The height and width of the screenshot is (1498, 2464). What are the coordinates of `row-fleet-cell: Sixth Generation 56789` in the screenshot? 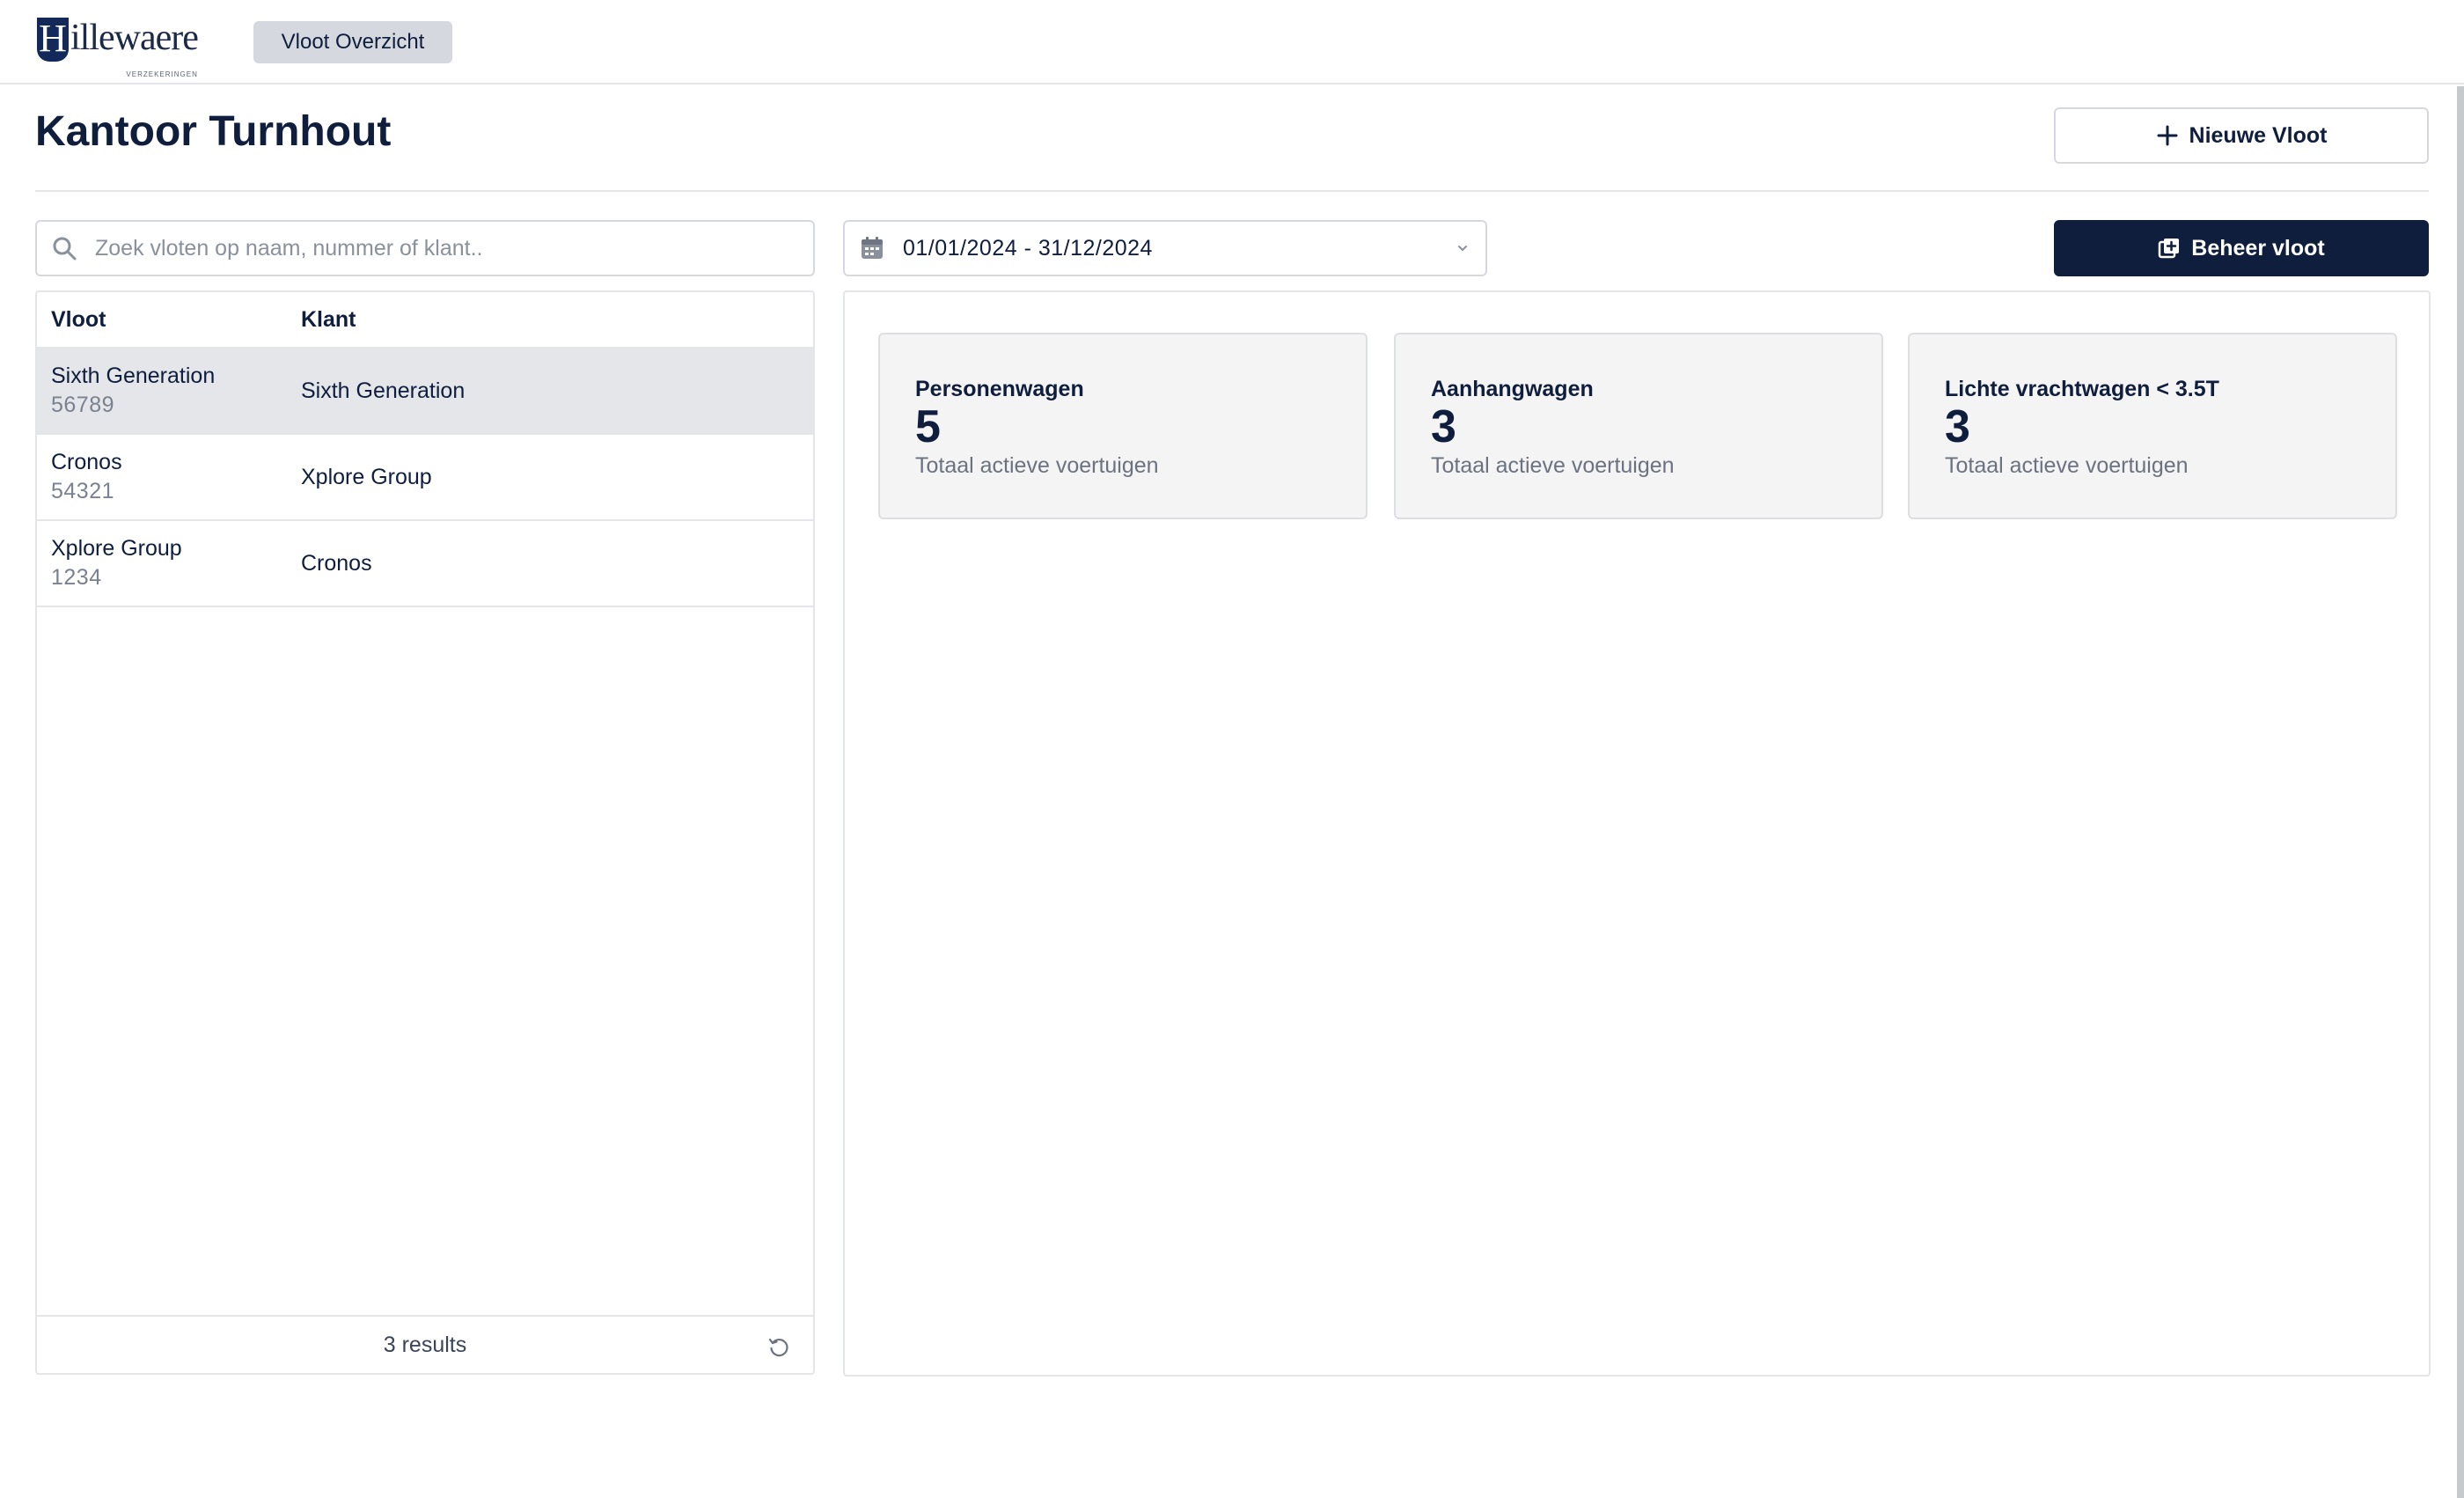 It's located at (169, 390).